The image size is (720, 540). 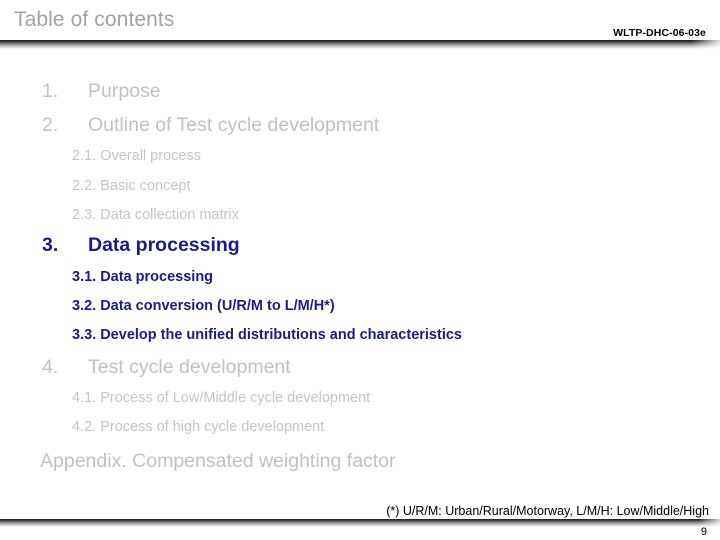 What do you see at coordinates (142, 277) in the screenshot?
I see `toc-entry-3-1: 3.1. Data processing` at bounding box center [142, 277].